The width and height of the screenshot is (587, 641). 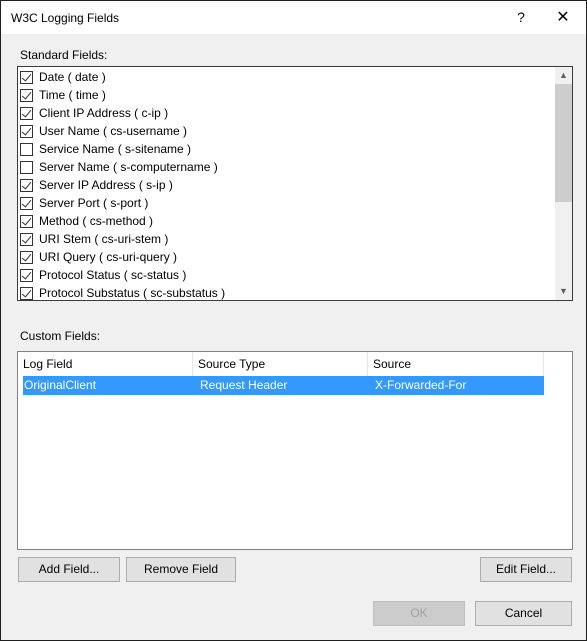 What do you see at coordinates (60, 385) in the screenshot?
I see `cell-log-field: OriginalClient` at bounding box center [60, 385].